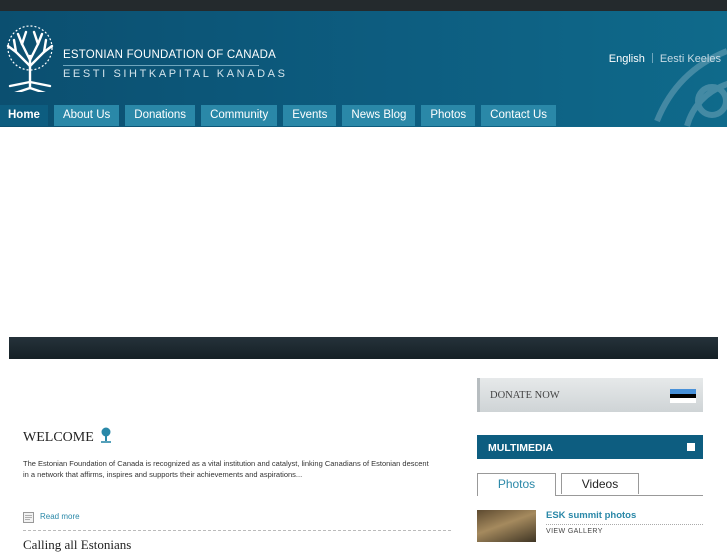 Image resolution: width=727 pixels, height=553 pixels. I want to click on org-name: ESTONIAN FOUNDATION OF CANADA, so click(169, 55).